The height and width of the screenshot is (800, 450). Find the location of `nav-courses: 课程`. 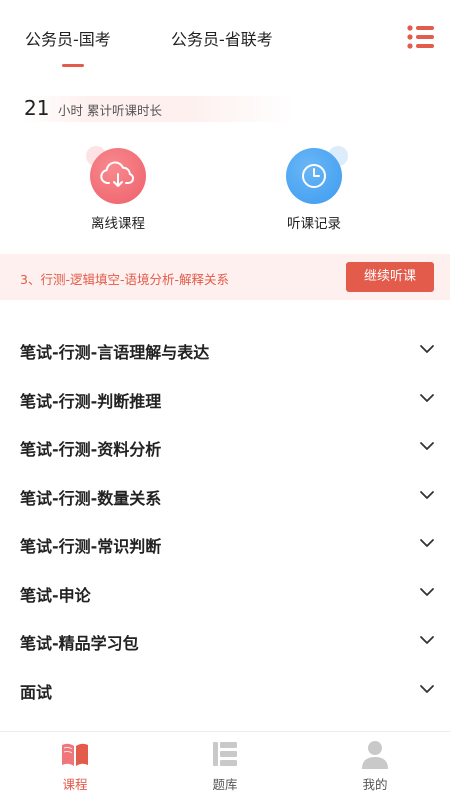

nav-courses: 课程 is located at coordinates (75, 766).